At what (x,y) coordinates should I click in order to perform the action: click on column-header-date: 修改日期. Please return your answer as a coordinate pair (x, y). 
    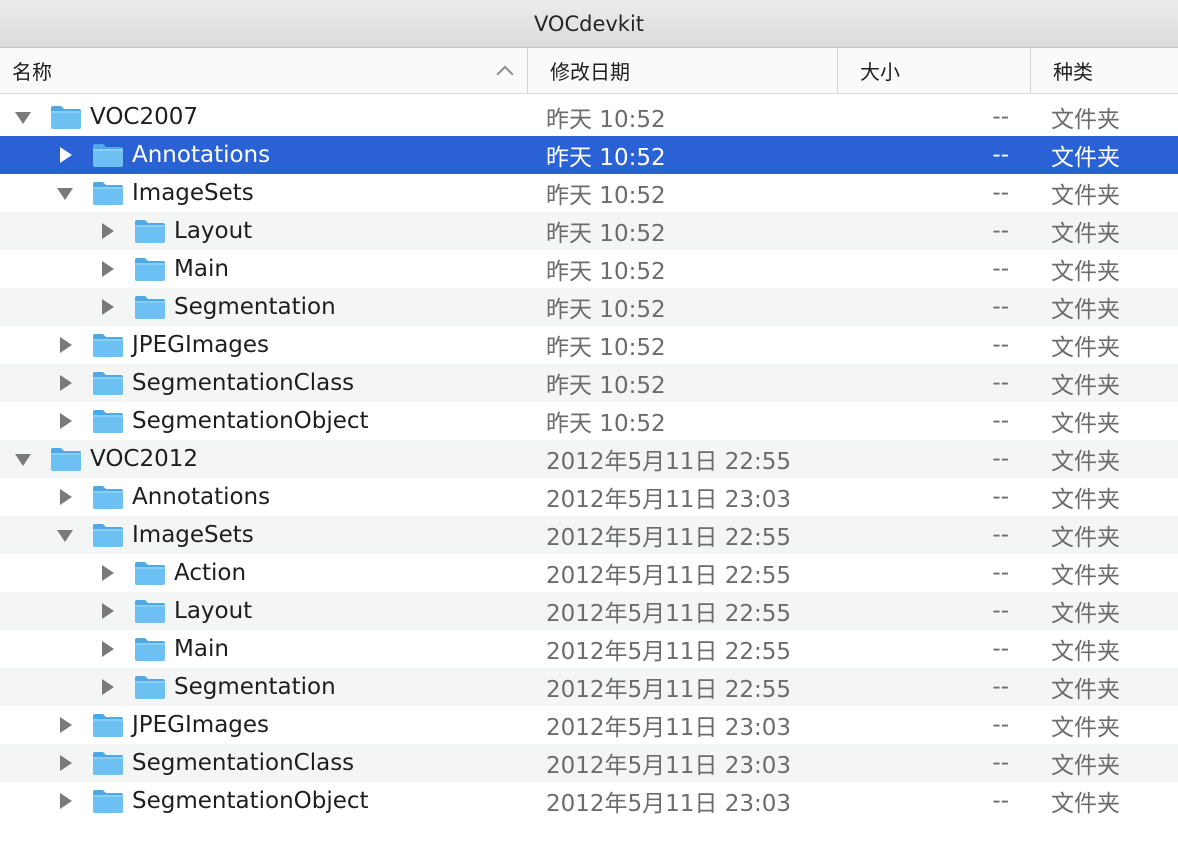
    Looking at the image, I should click on (683, 70).